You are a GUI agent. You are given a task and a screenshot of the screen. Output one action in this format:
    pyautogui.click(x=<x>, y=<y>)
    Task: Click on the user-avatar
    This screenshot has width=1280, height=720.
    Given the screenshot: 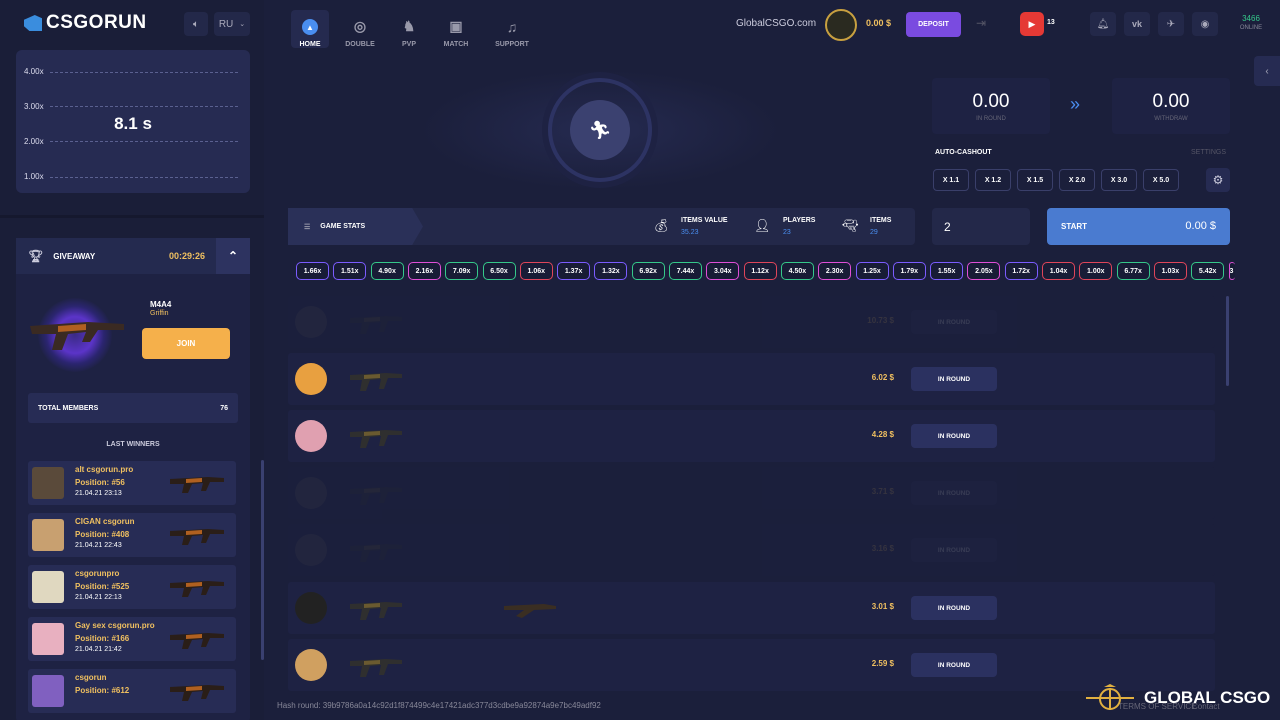 What is the action you would take?
    pyautogui.click(x=841, y=25)
    